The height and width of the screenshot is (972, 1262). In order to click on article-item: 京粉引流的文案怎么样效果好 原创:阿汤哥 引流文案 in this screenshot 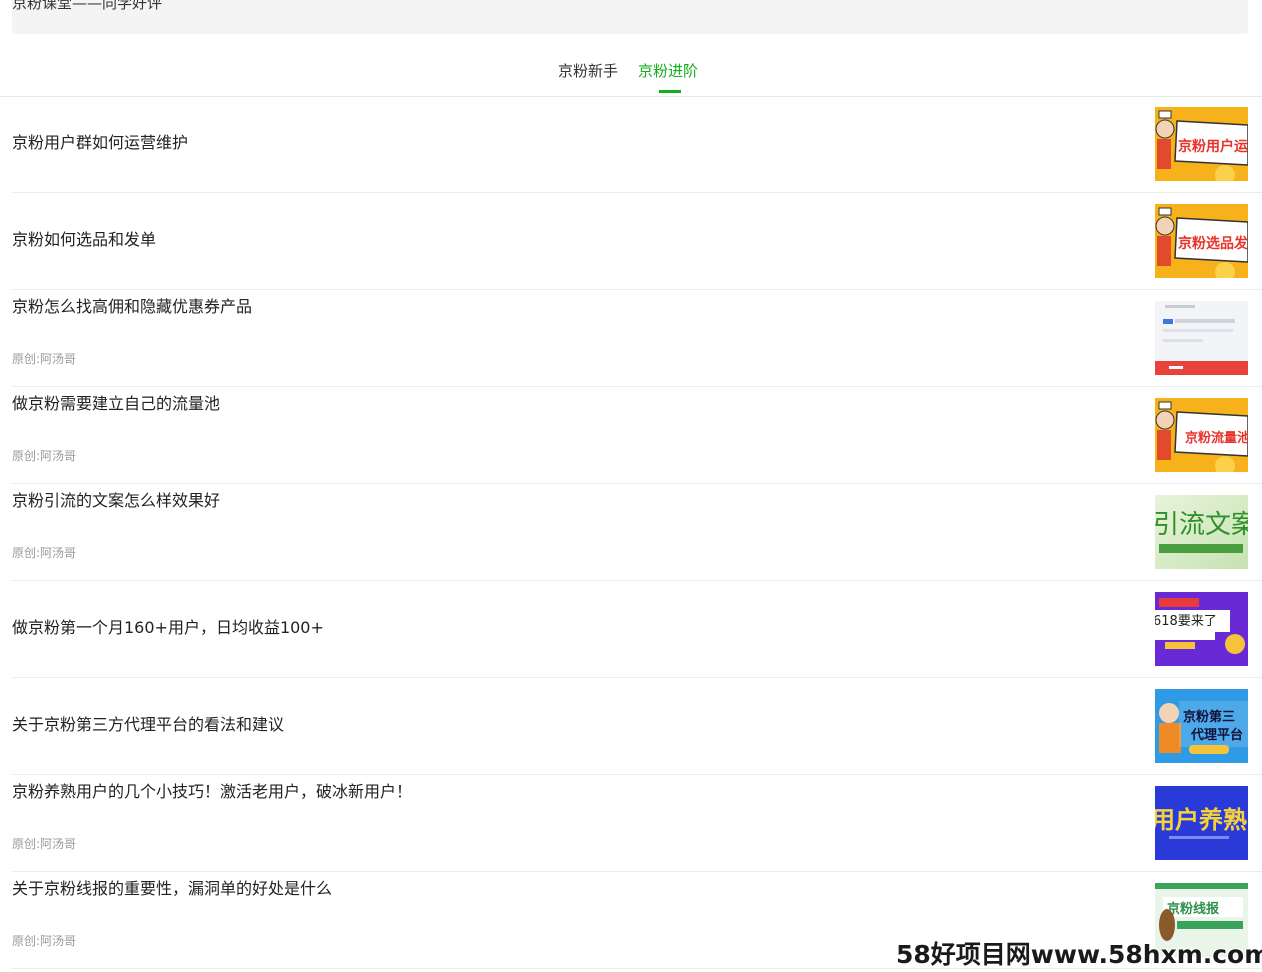, I will do `click(631, 532)`.